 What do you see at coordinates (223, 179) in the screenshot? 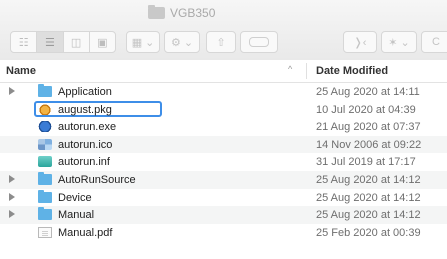
I see `file-row: AutoRunSource 25 Aug 2020 at 14:12` at bounding box center [223, 179].